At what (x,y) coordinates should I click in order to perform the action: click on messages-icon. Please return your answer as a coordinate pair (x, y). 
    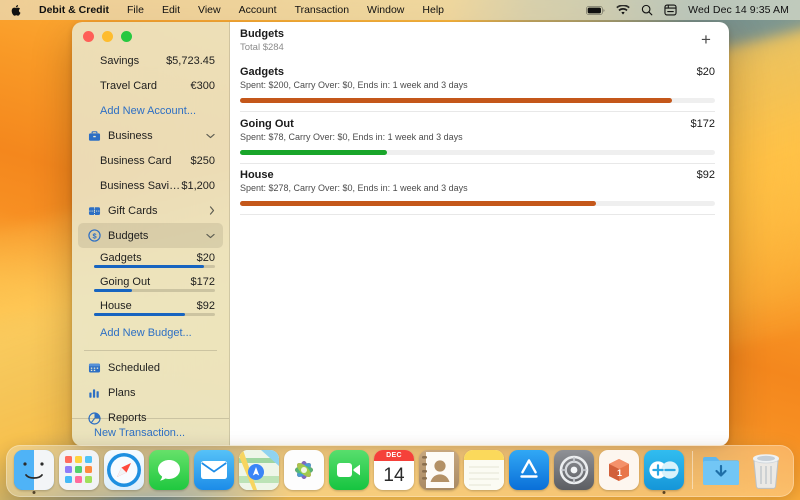
    Looking at the image, I should click on (169, 470).